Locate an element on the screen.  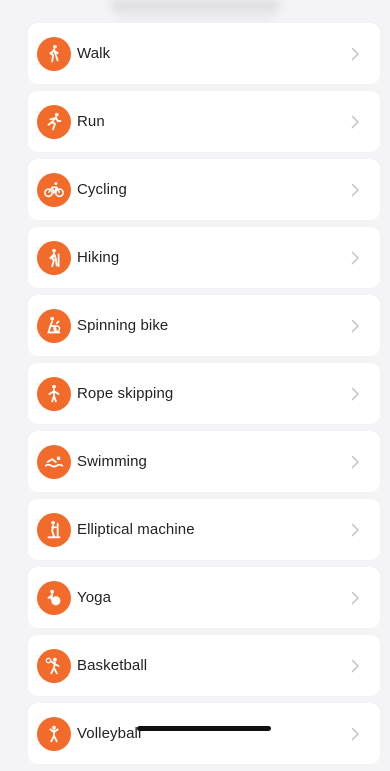
workout-item-label: Run is located at coordinates (91, 121).